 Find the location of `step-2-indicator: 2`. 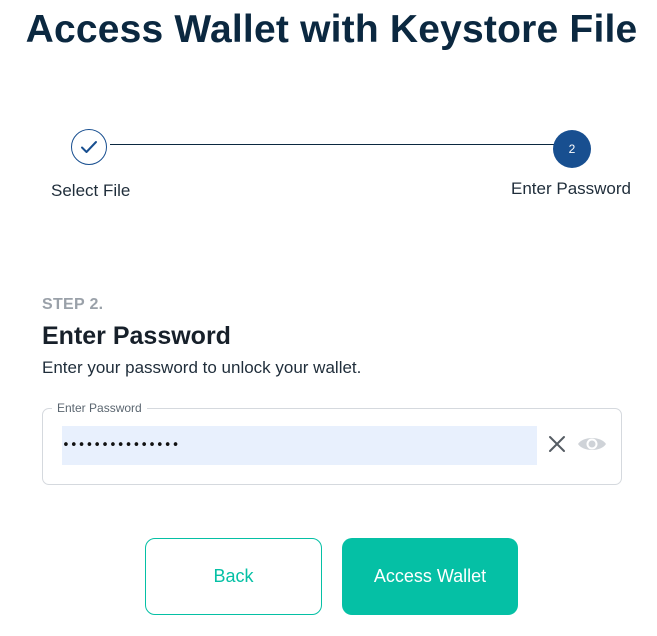

step-2-indicator: 2 is located at coordinates (572, 149).